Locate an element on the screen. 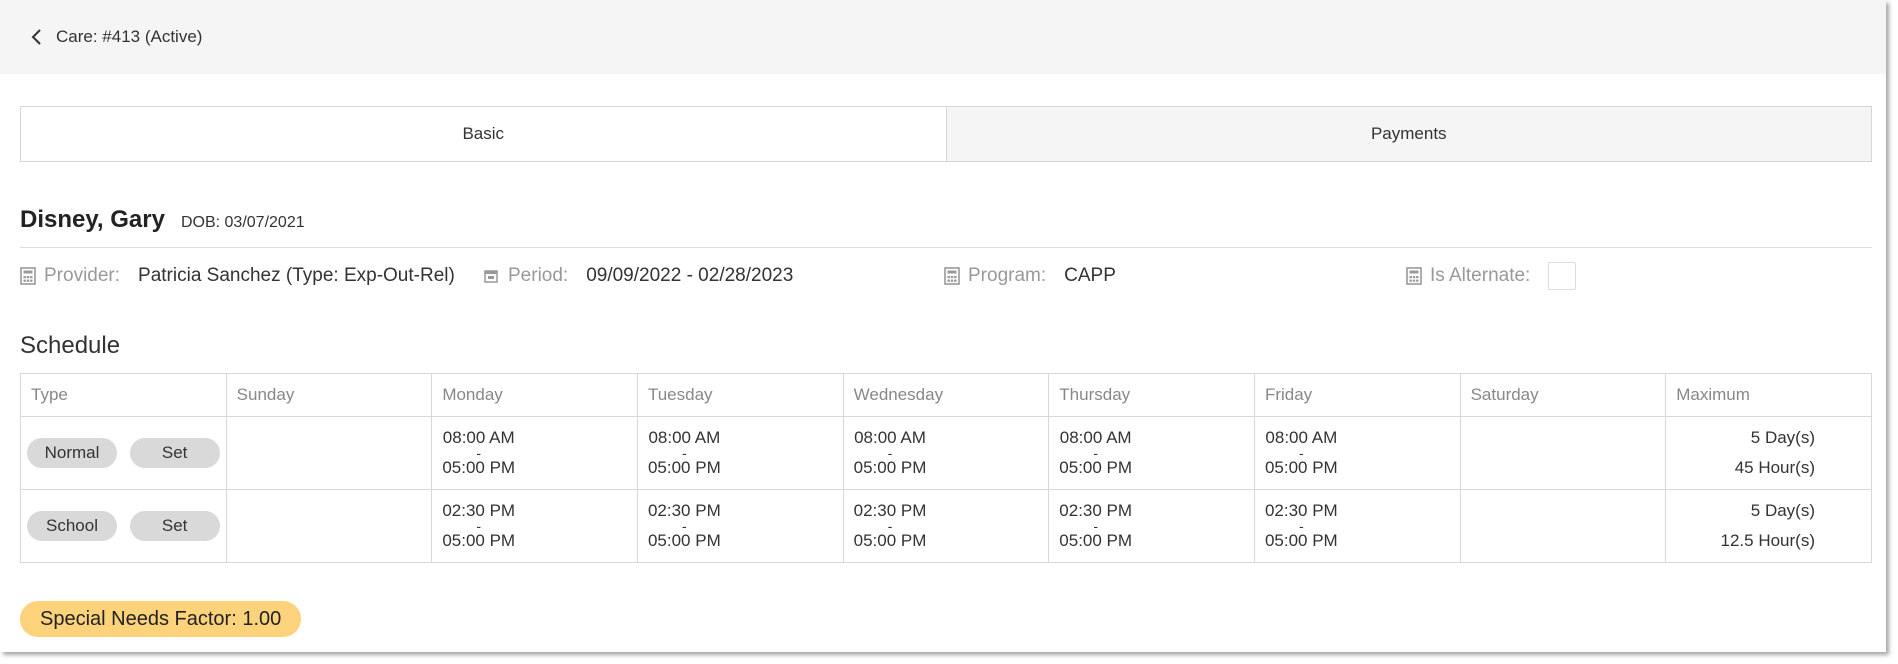 This screenshot has width=1898, height=664. tuesday-cell: 02:30 PM -05:00 PM is located at coordinates (740, 526).